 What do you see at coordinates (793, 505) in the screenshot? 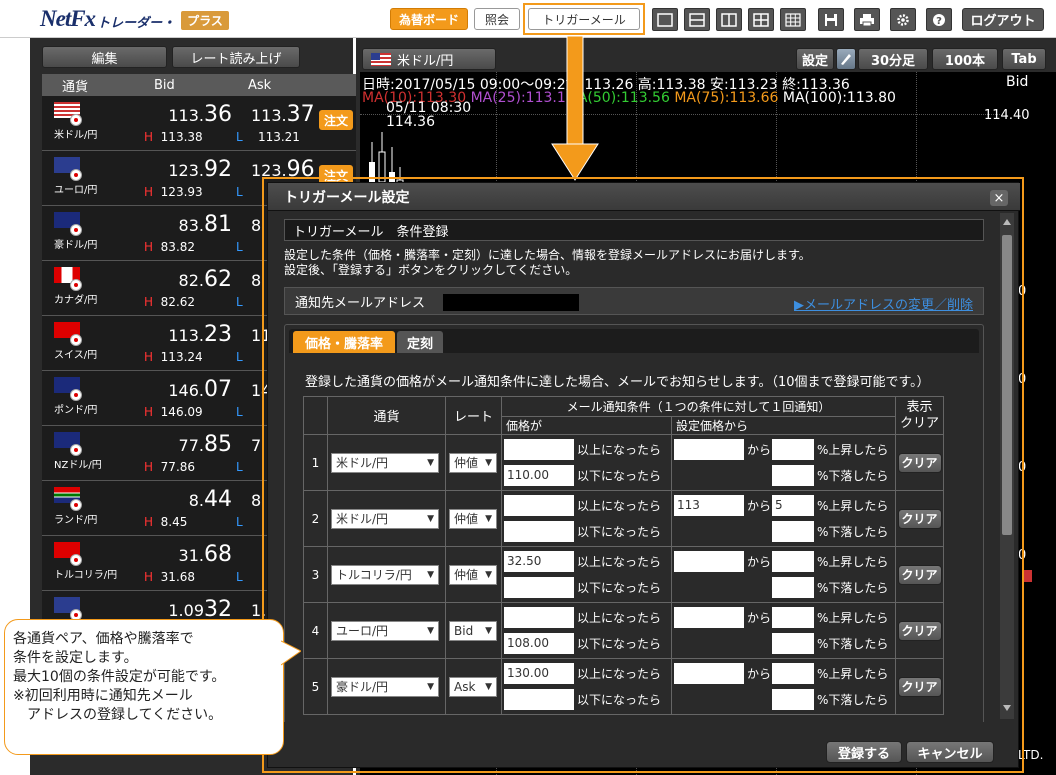
I see `rise-percent-input: 5` at bounding box center [793, 505].